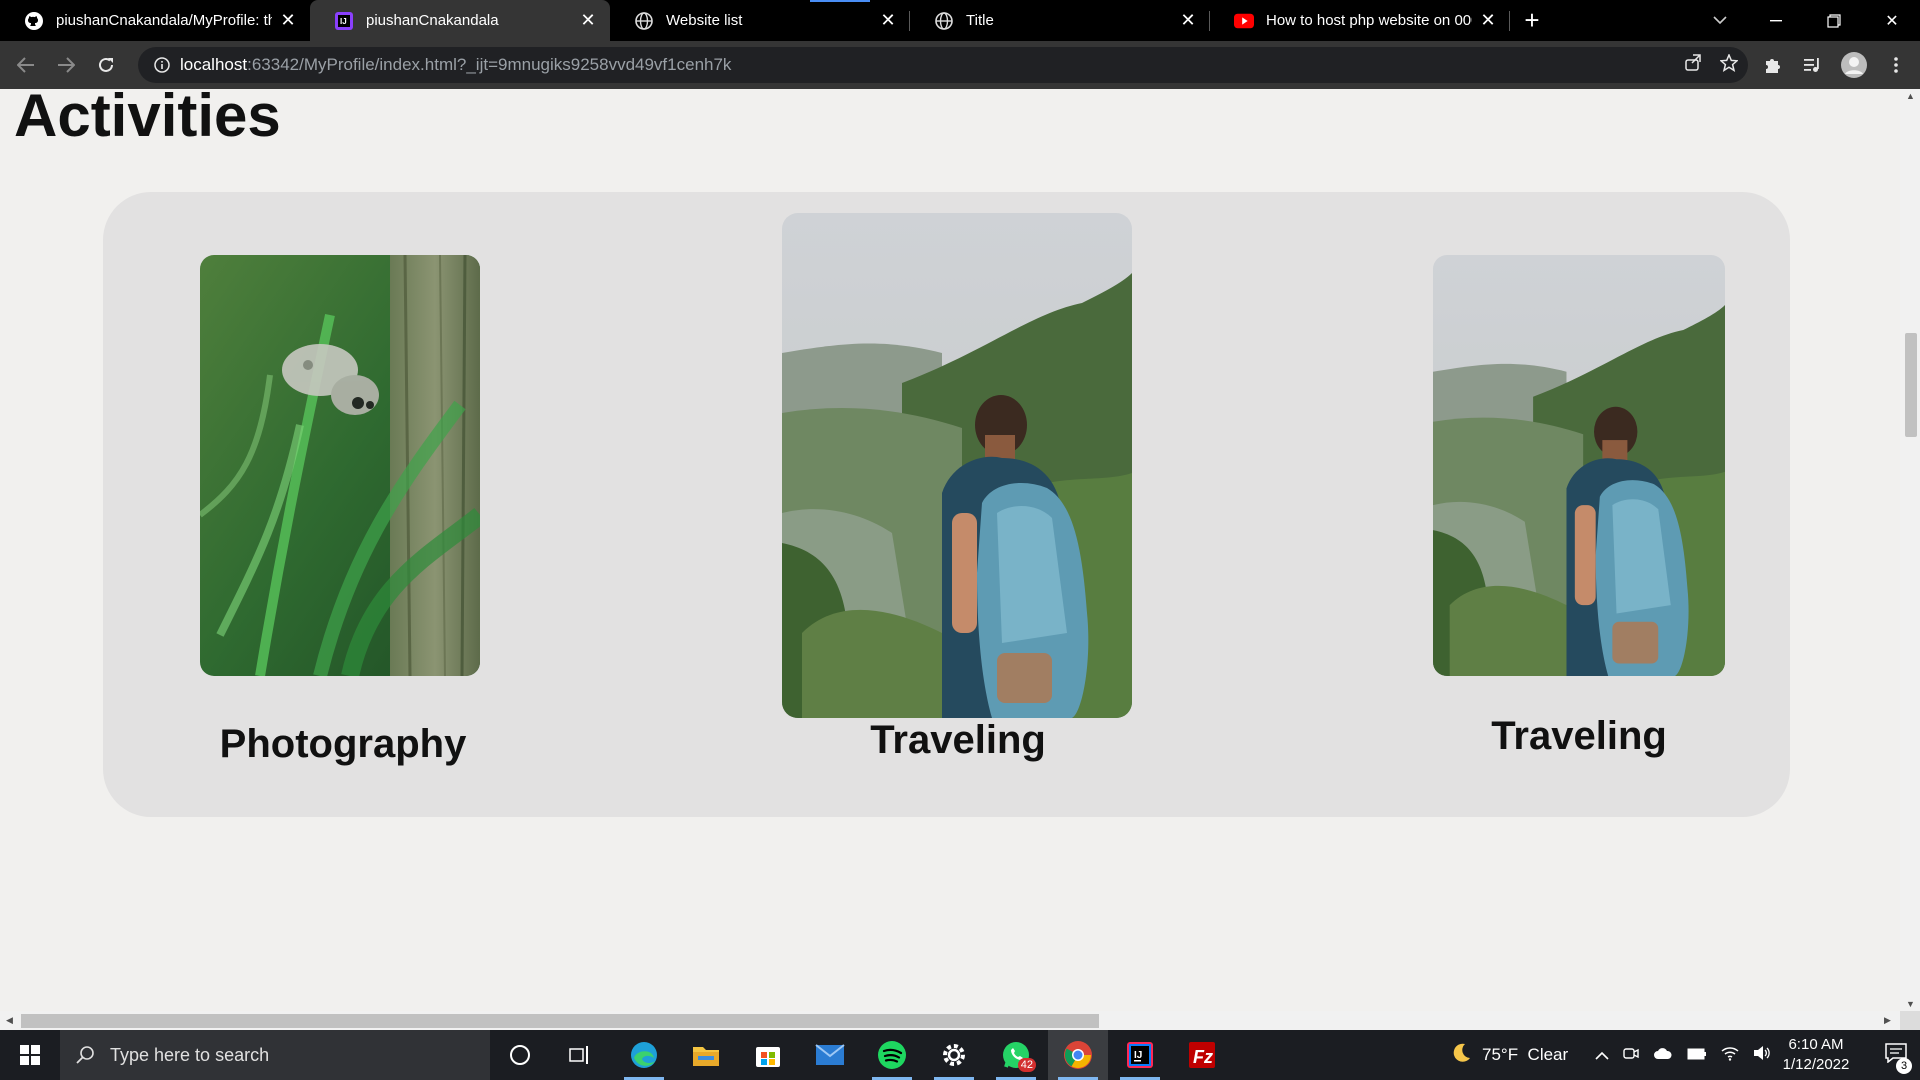  Describe the element at coordinates (560, 1021) in the screenshot. I see `horizontal-scroll-thumb` at that location.